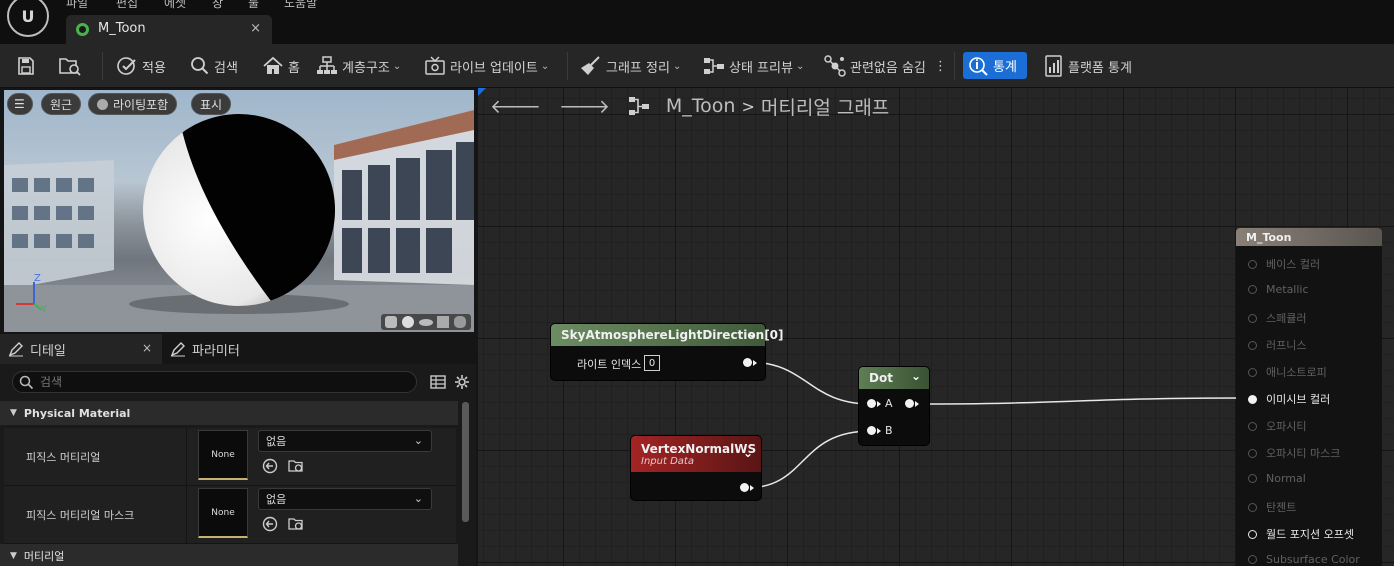 This screenshot has height=566, width=1394. What do you see at coordinates (214, 66) in the screenshot?
I see `search-button: 검색` at bounding box center [214, 66].